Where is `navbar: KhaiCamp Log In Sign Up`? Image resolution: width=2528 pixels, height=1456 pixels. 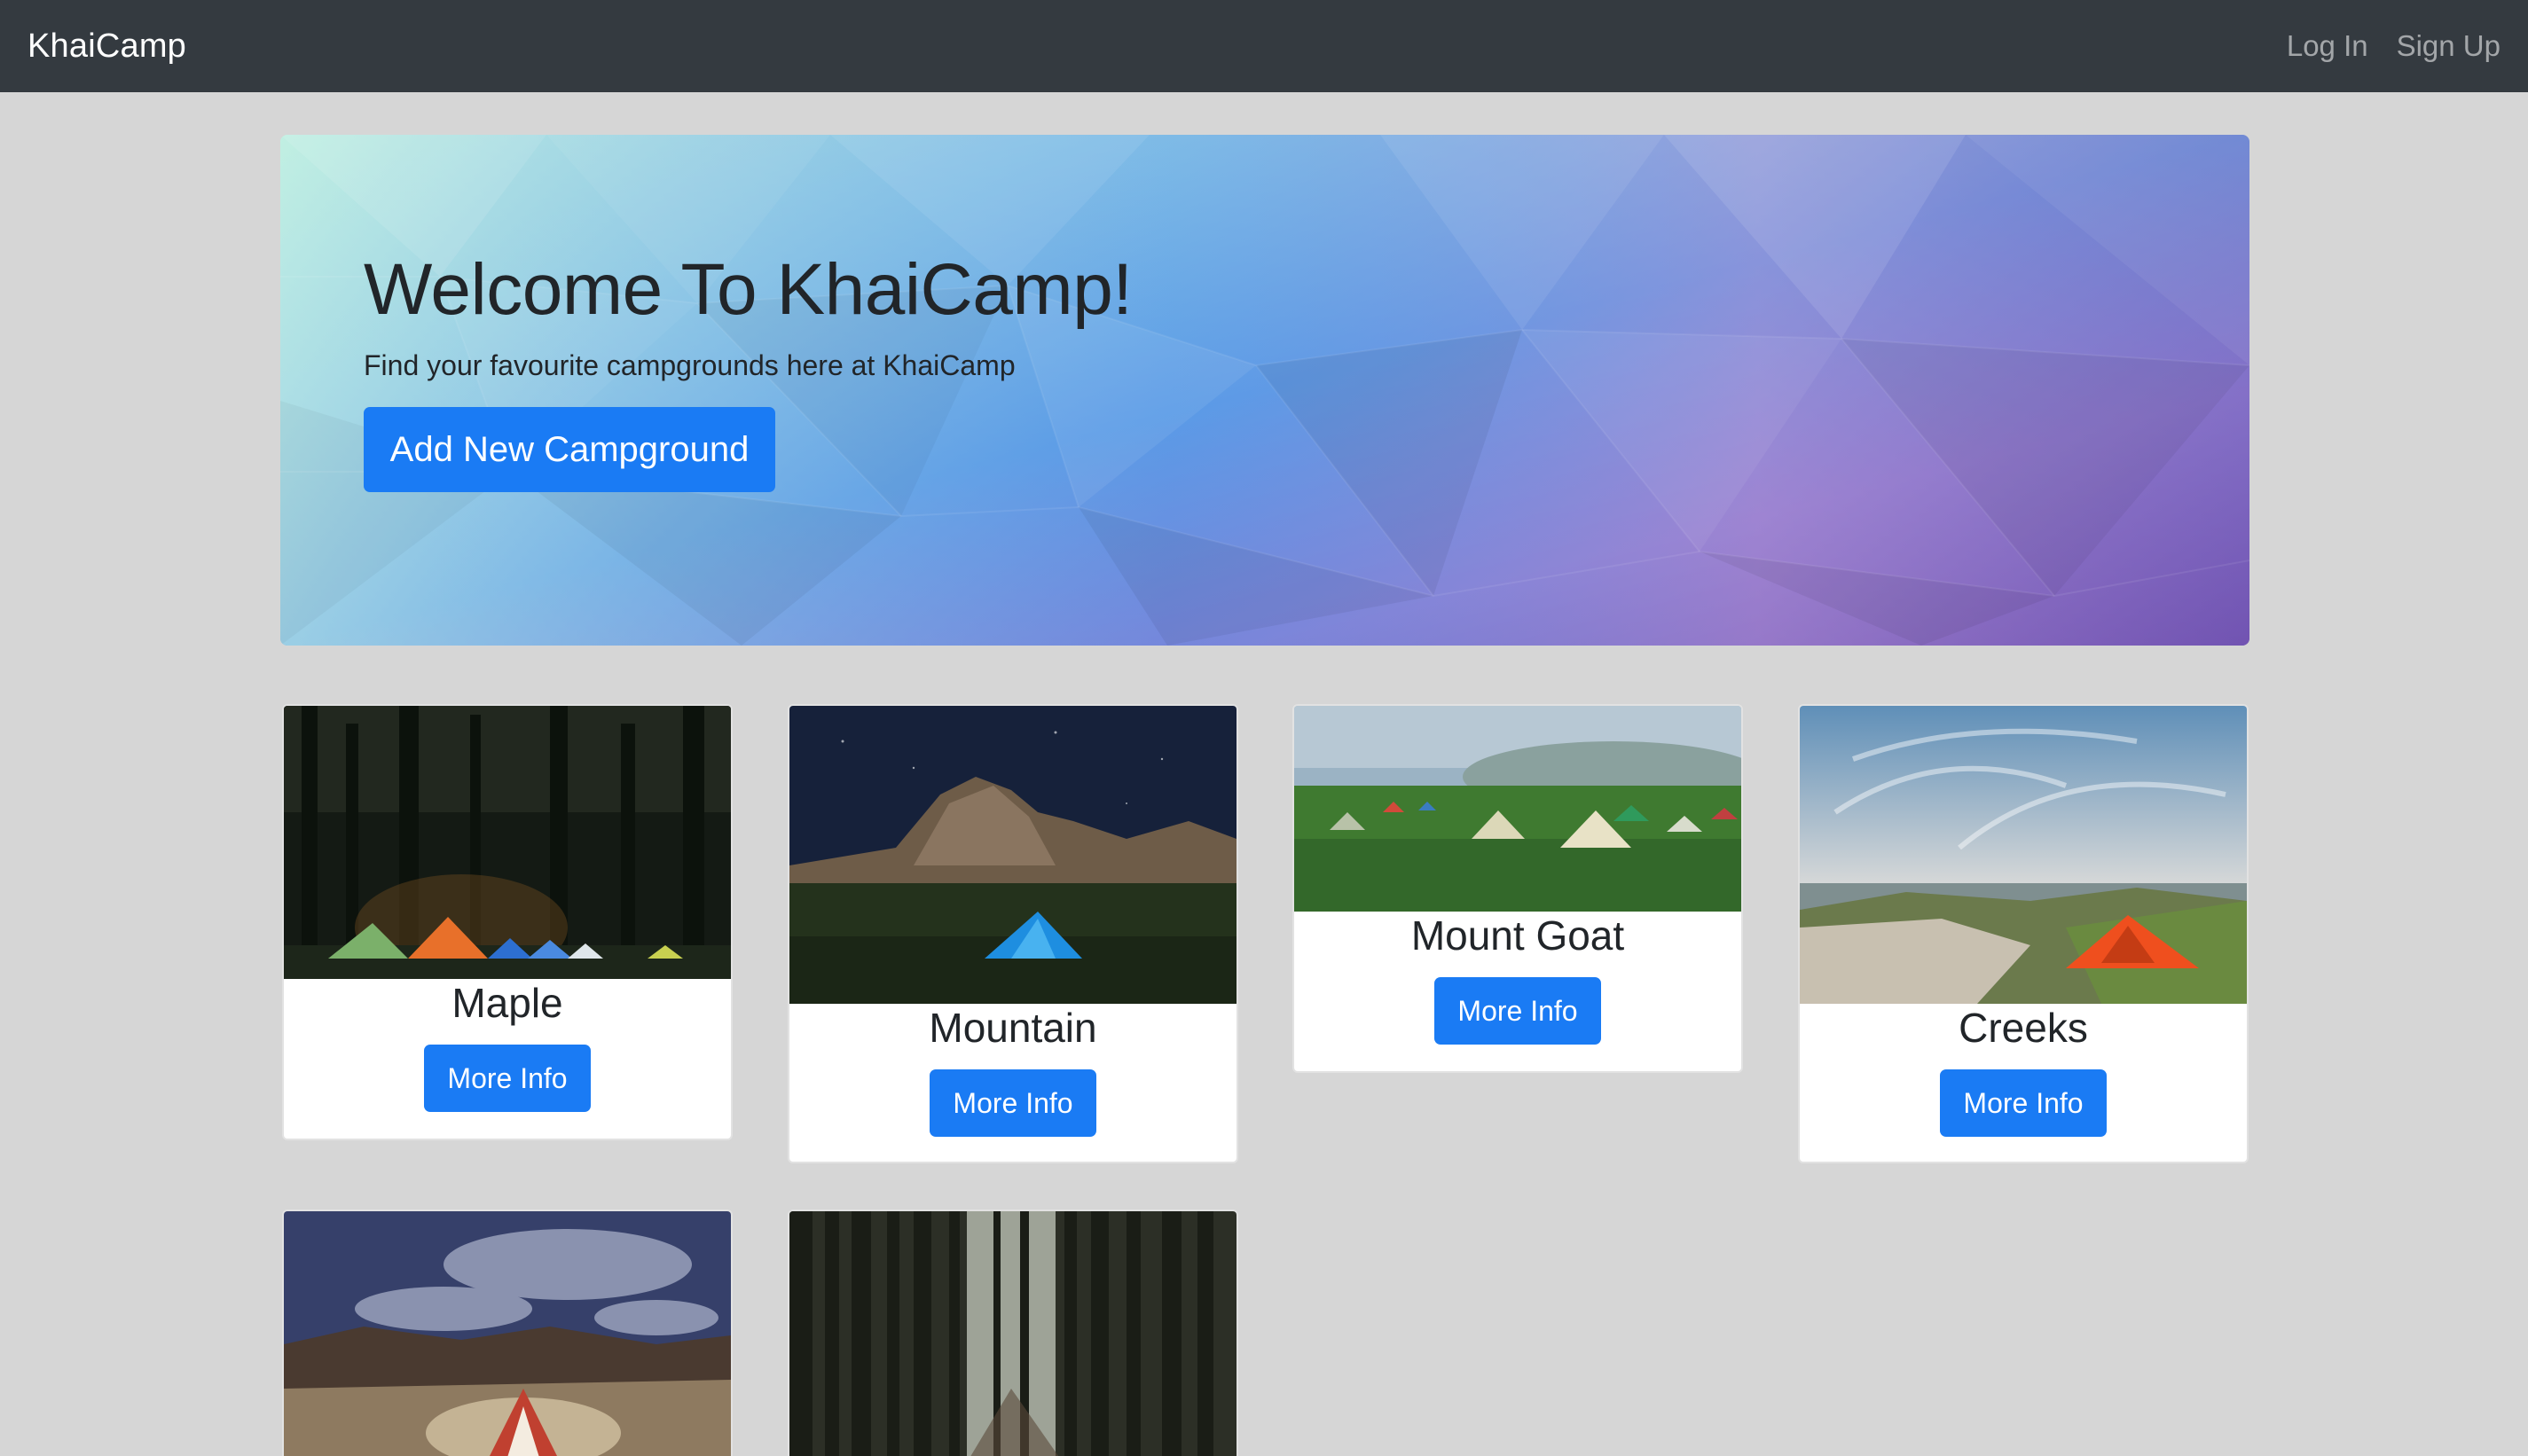
navbar: KhaiCamp Log In Sign Up is located at coordinates (1264, 46).